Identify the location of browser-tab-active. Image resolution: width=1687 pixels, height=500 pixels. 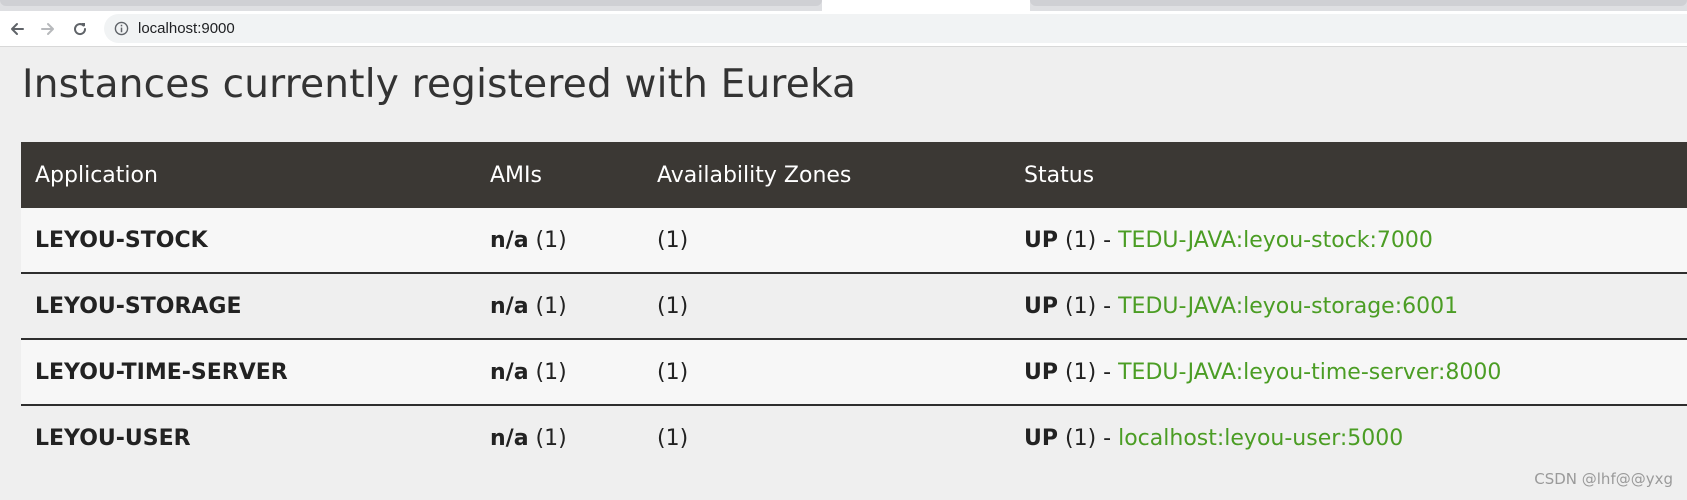
(926, 5).